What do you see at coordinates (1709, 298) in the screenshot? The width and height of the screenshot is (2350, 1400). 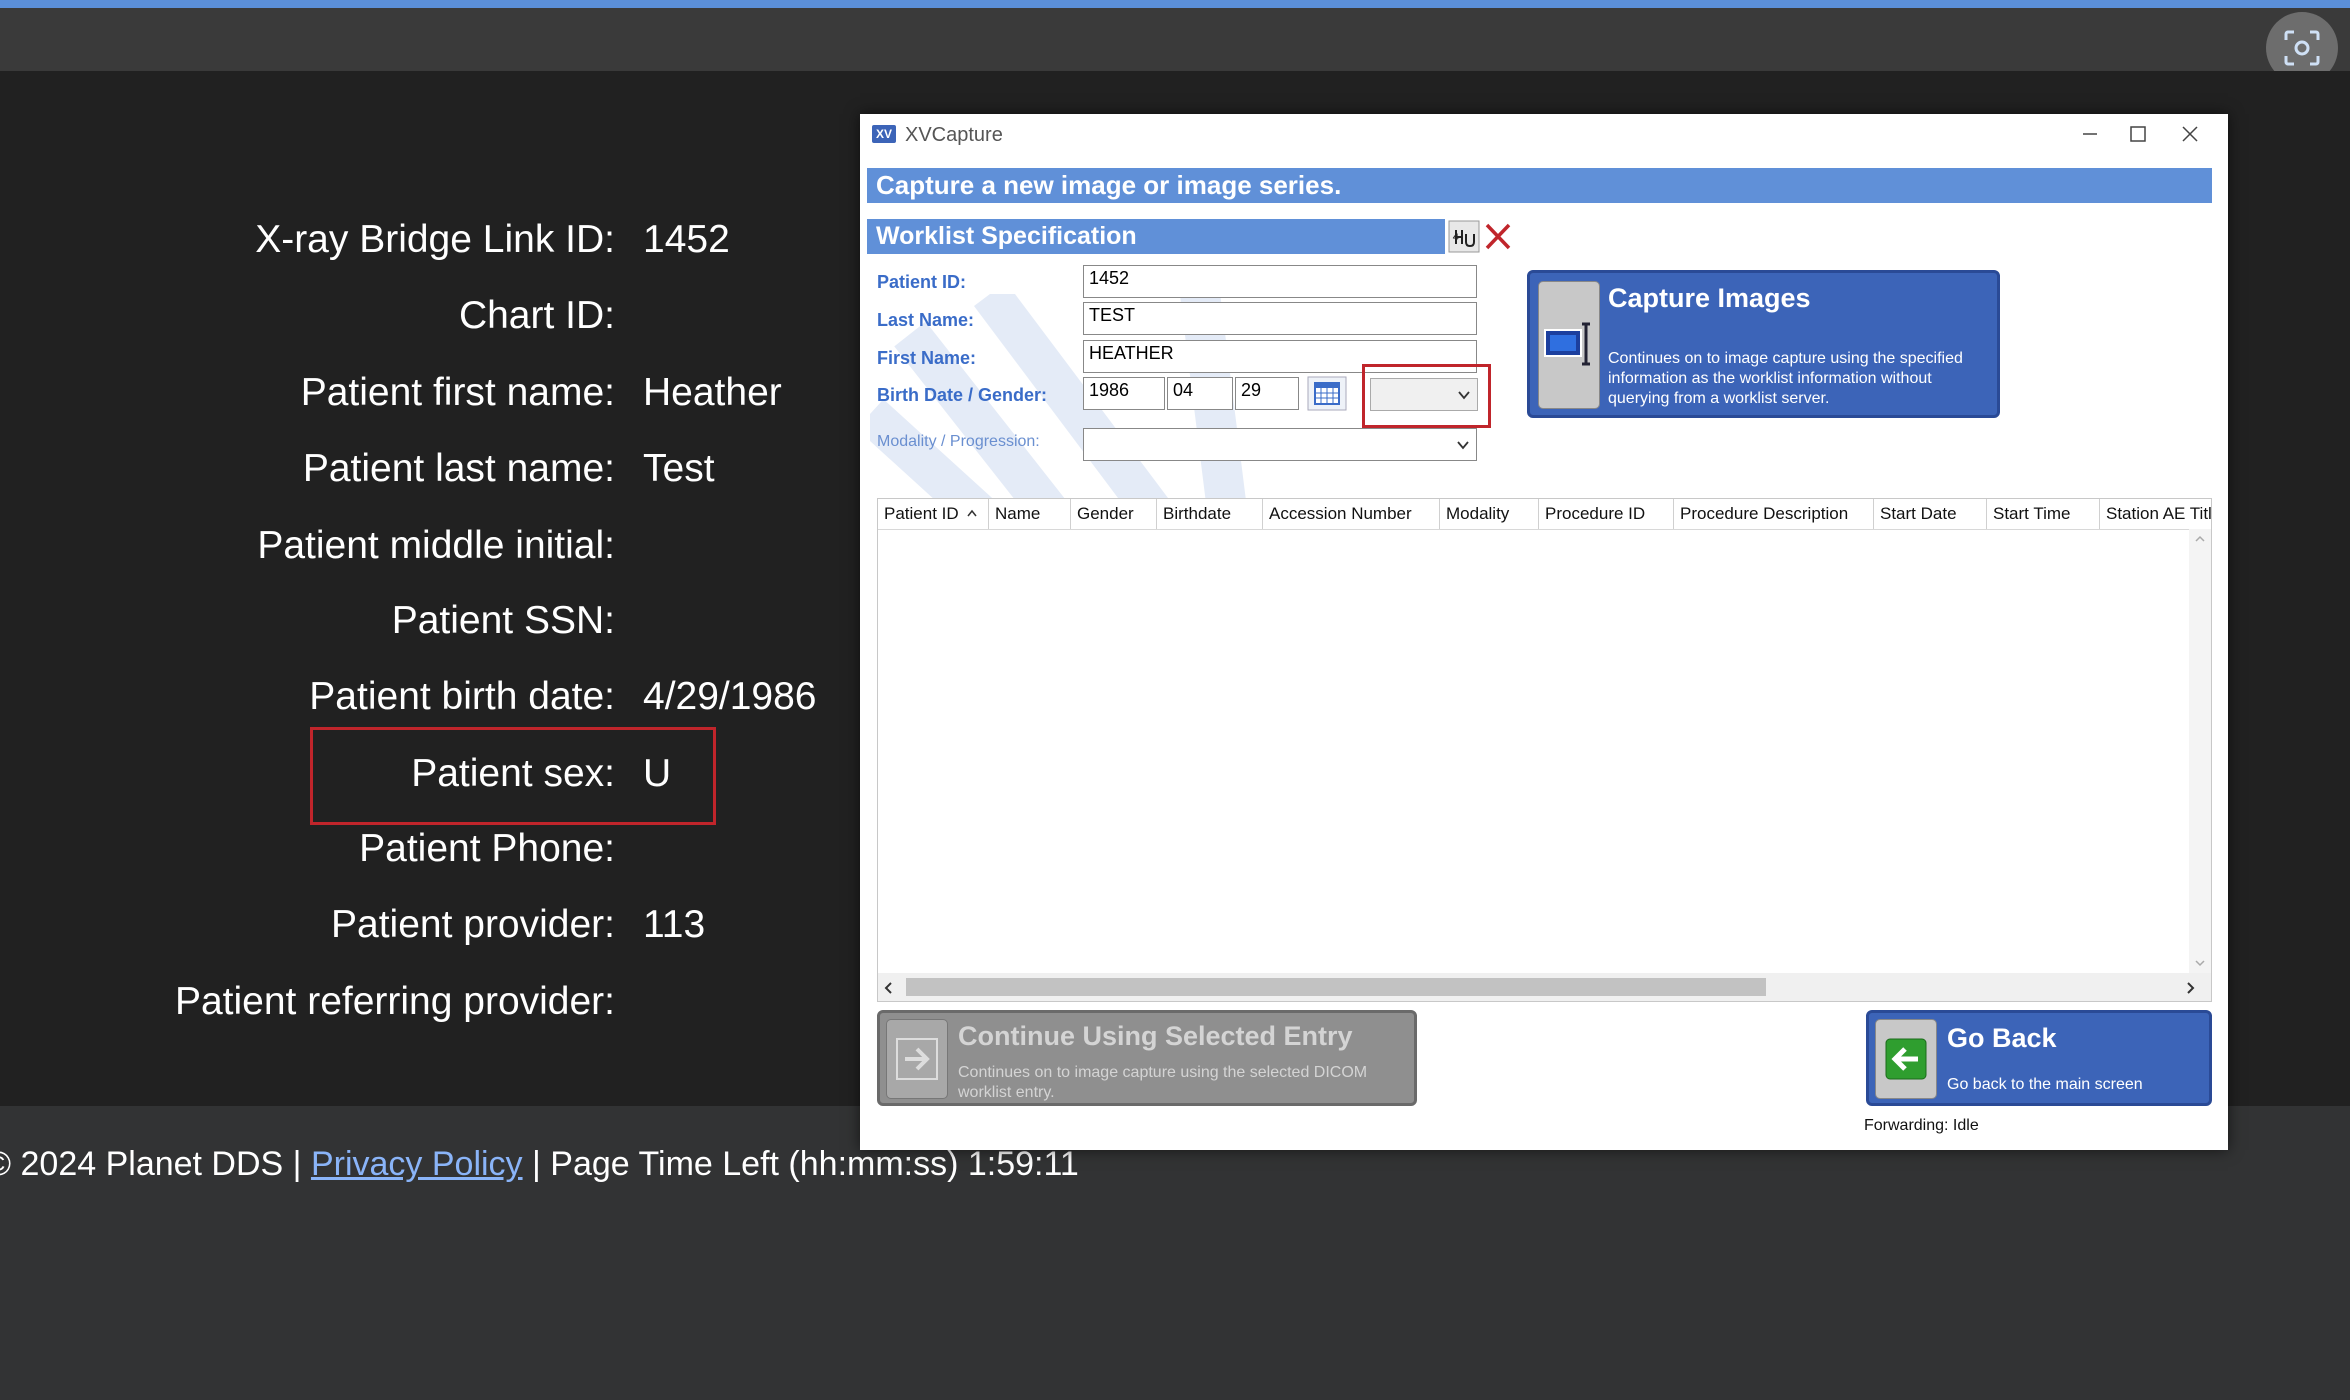 I see `capture-images-title: Capture Images` at bounding box center [1709, 298].